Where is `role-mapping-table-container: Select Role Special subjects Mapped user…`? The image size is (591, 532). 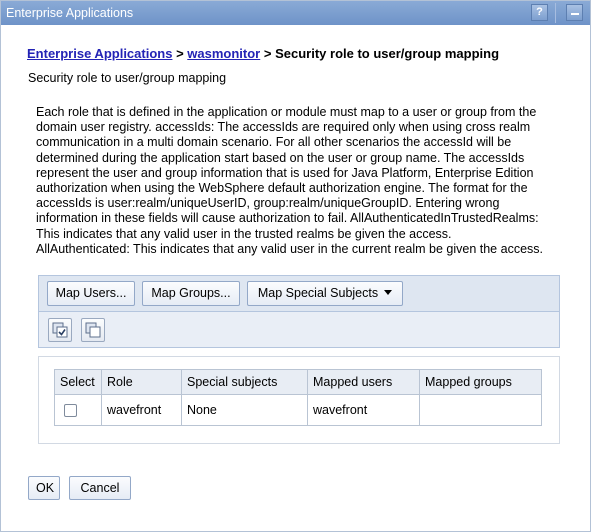
role-mapping-table-container: Select Role Special subjects Mapped user… is located at coordinates (299, 400).